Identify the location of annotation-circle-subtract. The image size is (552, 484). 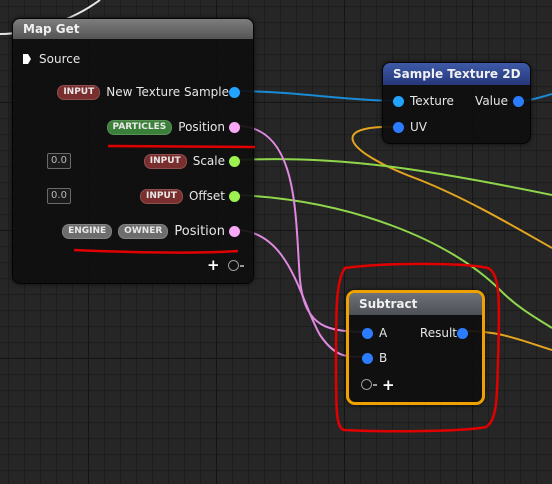
(417, 347).